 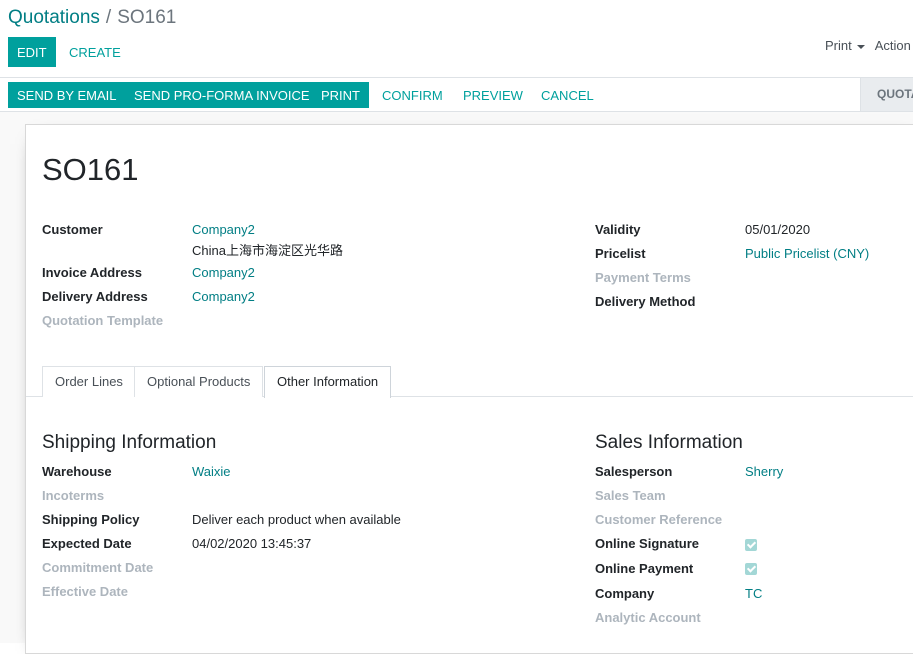 I want to click on caret-down-icon, so click(x=860, y=46).